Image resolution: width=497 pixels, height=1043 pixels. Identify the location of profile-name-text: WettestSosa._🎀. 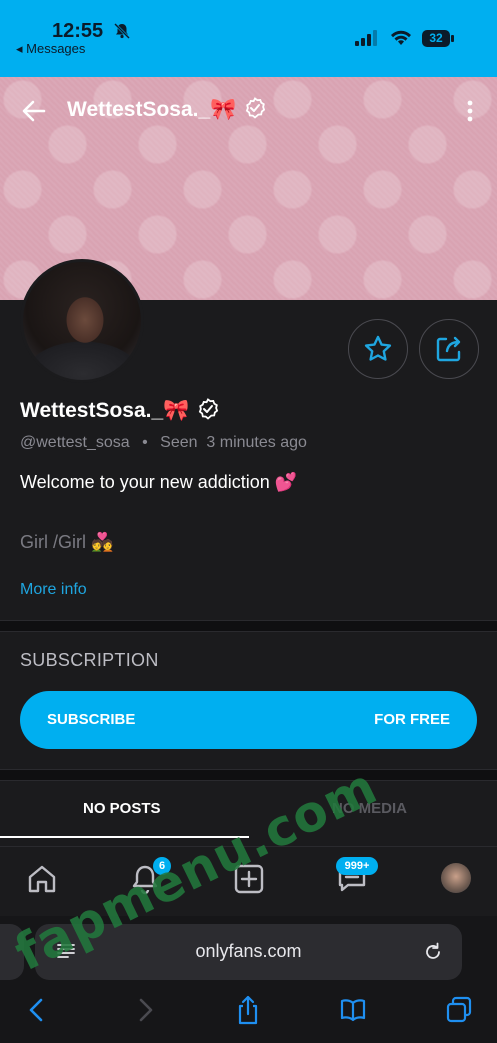
(105, 410).